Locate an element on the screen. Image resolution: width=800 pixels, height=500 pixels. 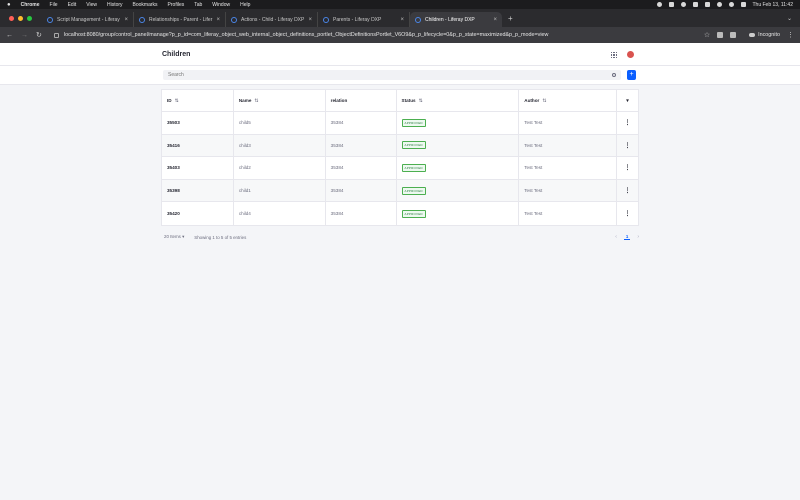
browser-tab-parents: Parents - Liferay DXP × is located at coordinates (364, 19).